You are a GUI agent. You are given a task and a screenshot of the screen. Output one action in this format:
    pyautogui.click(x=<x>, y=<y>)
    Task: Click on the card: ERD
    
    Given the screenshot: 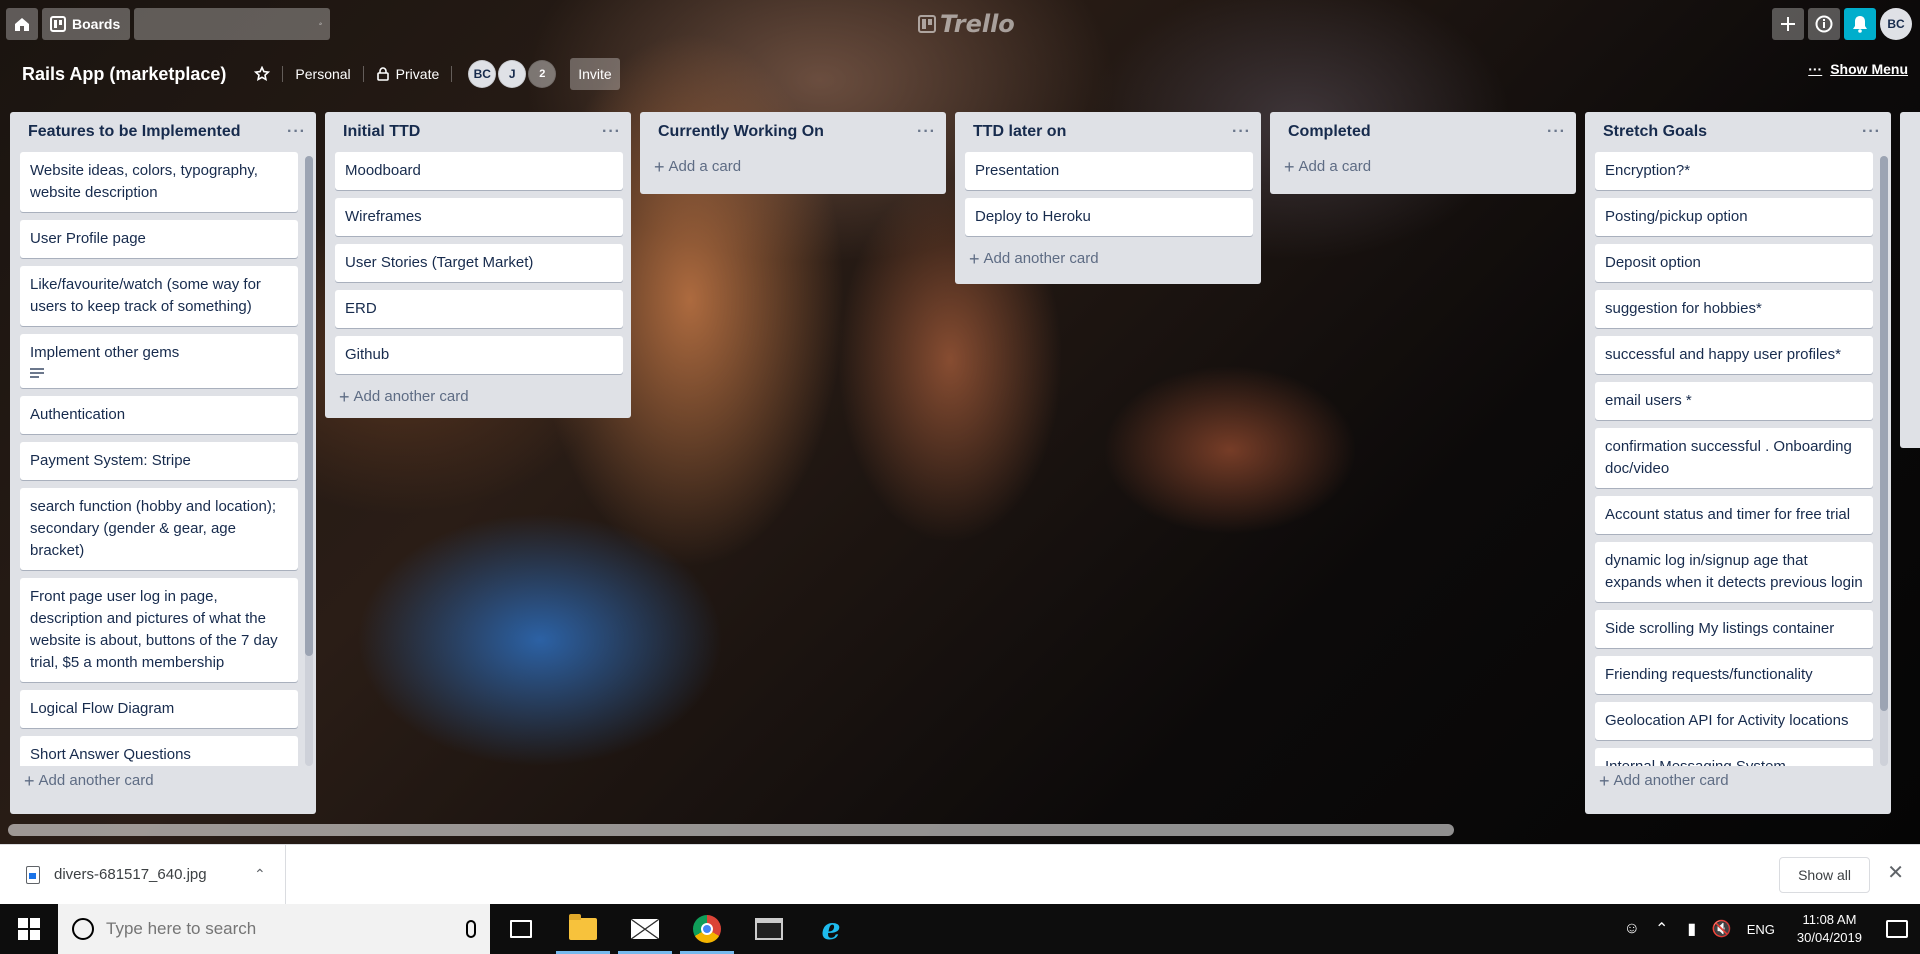 What is the action you would take?
    pyautogui.click(x=479, y=309)
    